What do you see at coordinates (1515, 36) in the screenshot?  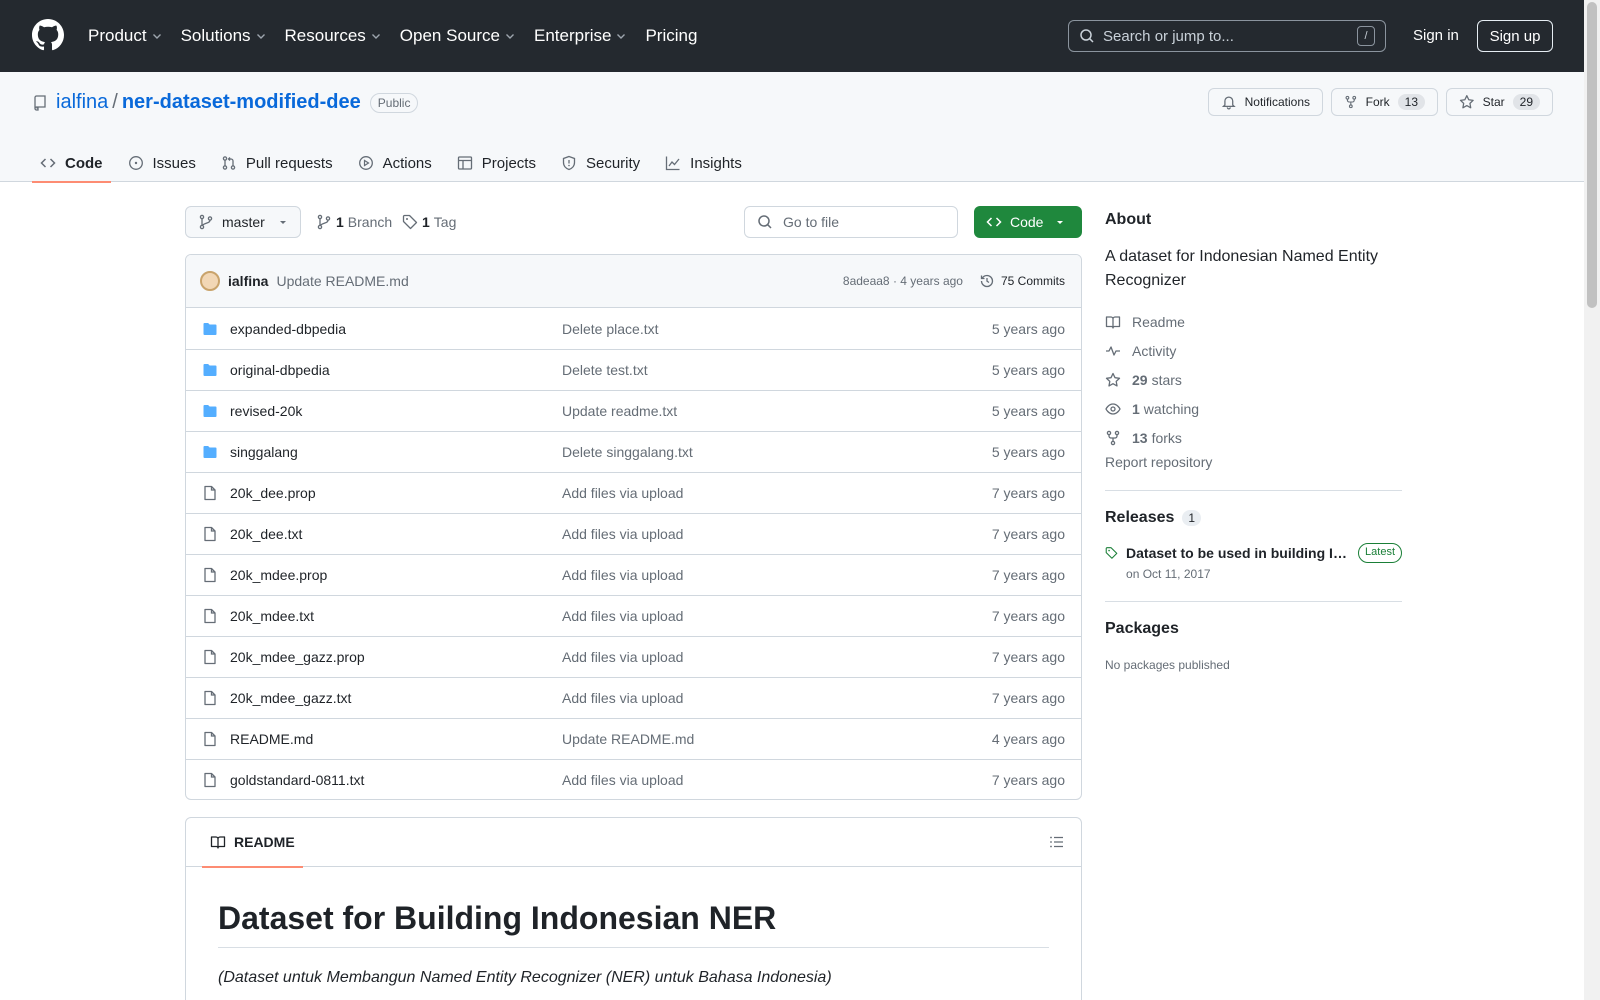 I see `sign-up-button: Sign up` at bounding box center [1515, 36].